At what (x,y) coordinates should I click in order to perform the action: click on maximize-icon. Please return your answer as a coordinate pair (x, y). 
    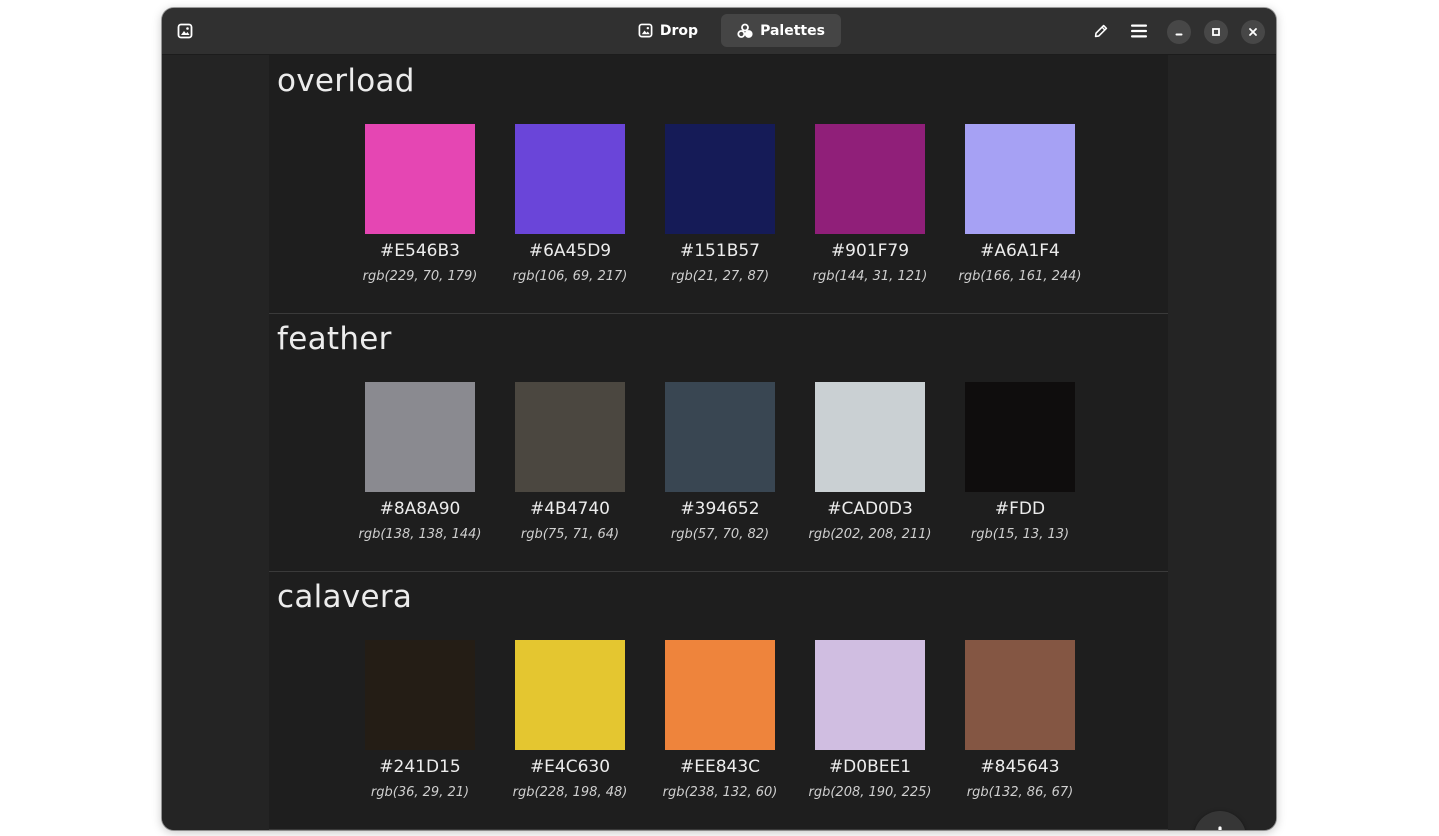
    Looking at the image, I should click on (1216, 32).